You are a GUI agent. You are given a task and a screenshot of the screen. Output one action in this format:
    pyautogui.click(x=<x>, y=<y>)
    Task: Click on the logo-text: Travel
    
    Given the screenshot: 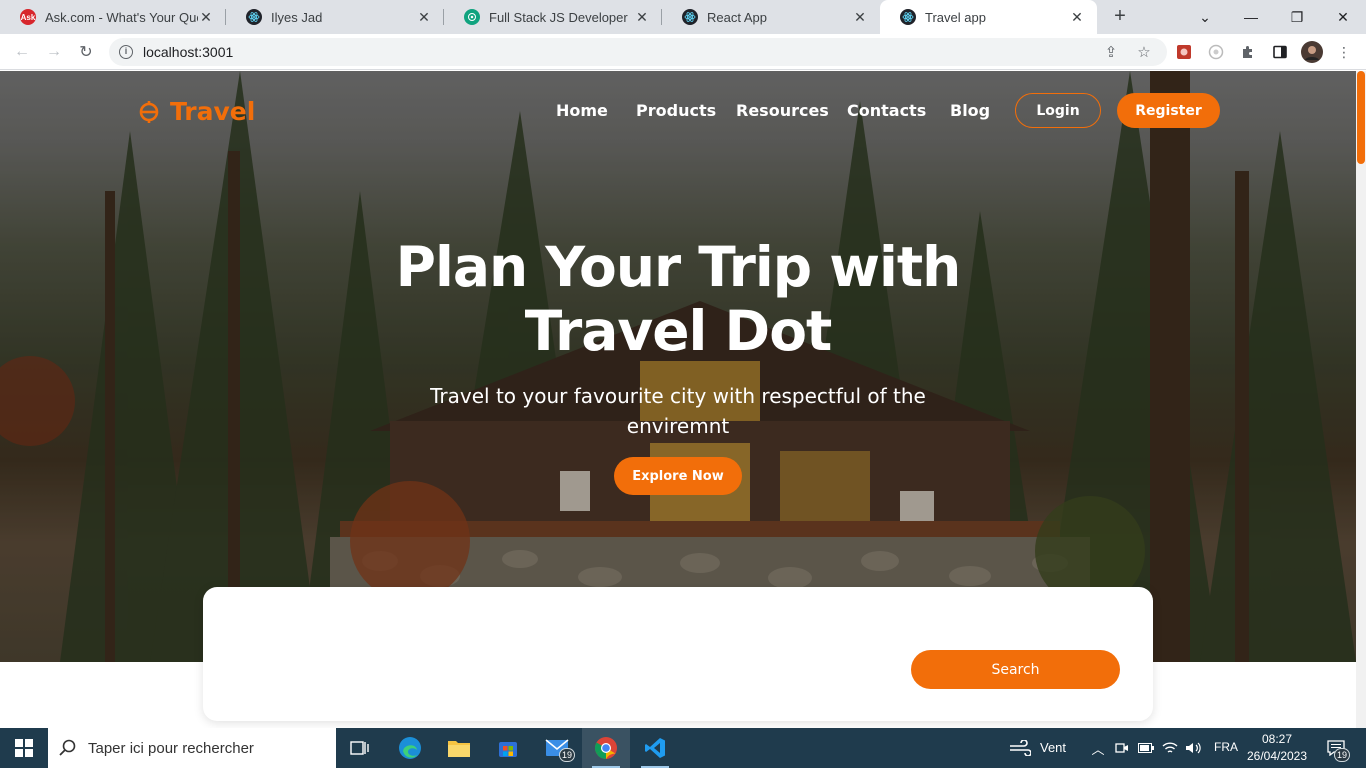 What is the action you would take?
    pyautogui.click(x=213, y=111)
    